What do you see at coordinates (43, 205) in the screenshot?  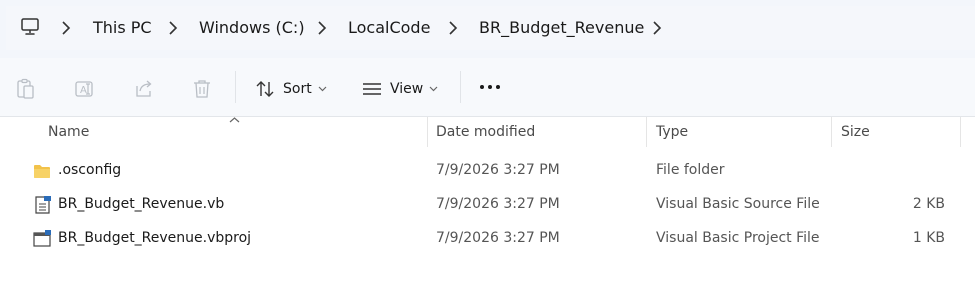 I see `vb-source-file-icon` at bounding box center [43, 205].